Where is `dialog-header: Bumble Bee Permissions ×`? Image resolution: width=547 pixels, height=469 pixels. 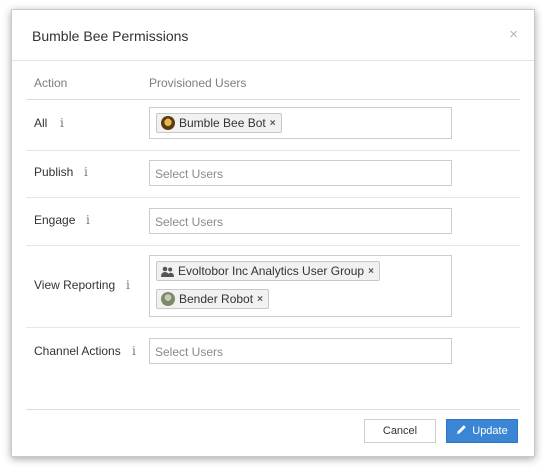
dialog-header: Bumble Bee Permissions × is located at coordinates (273, 35).